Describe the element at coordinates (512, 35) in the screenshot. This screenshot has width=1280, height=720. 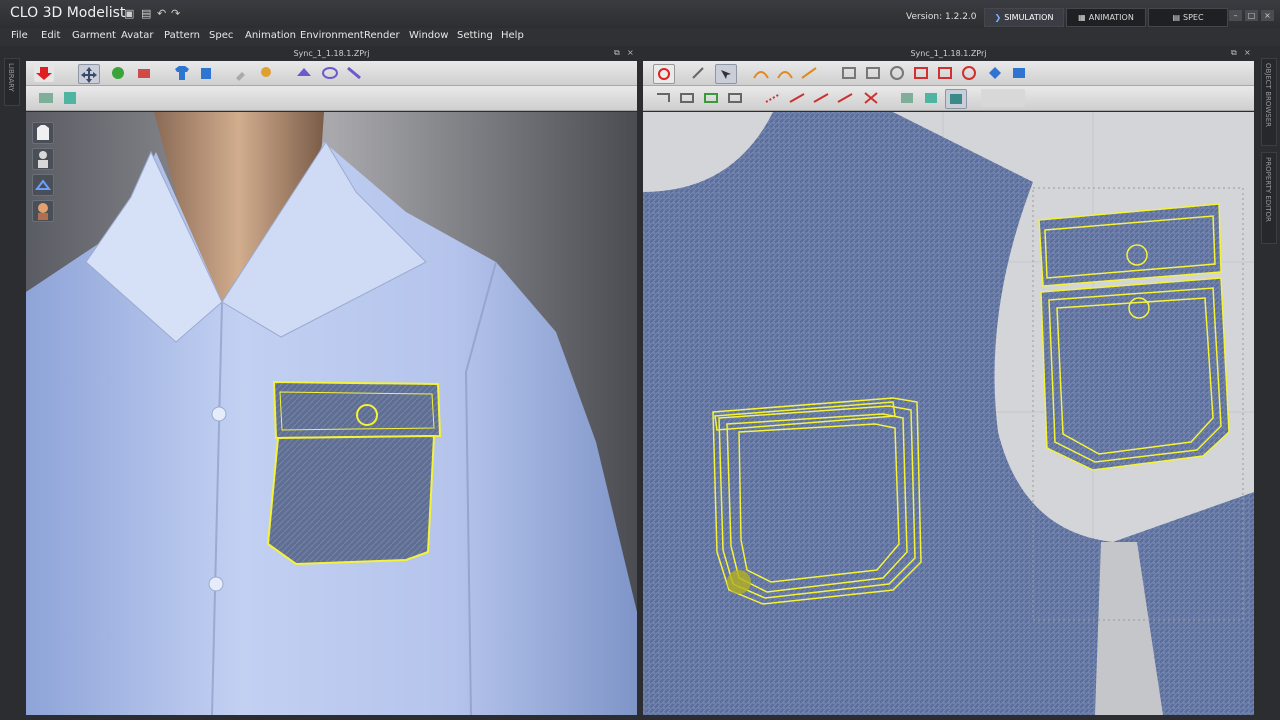
I see `menu-help: Help` at that location.